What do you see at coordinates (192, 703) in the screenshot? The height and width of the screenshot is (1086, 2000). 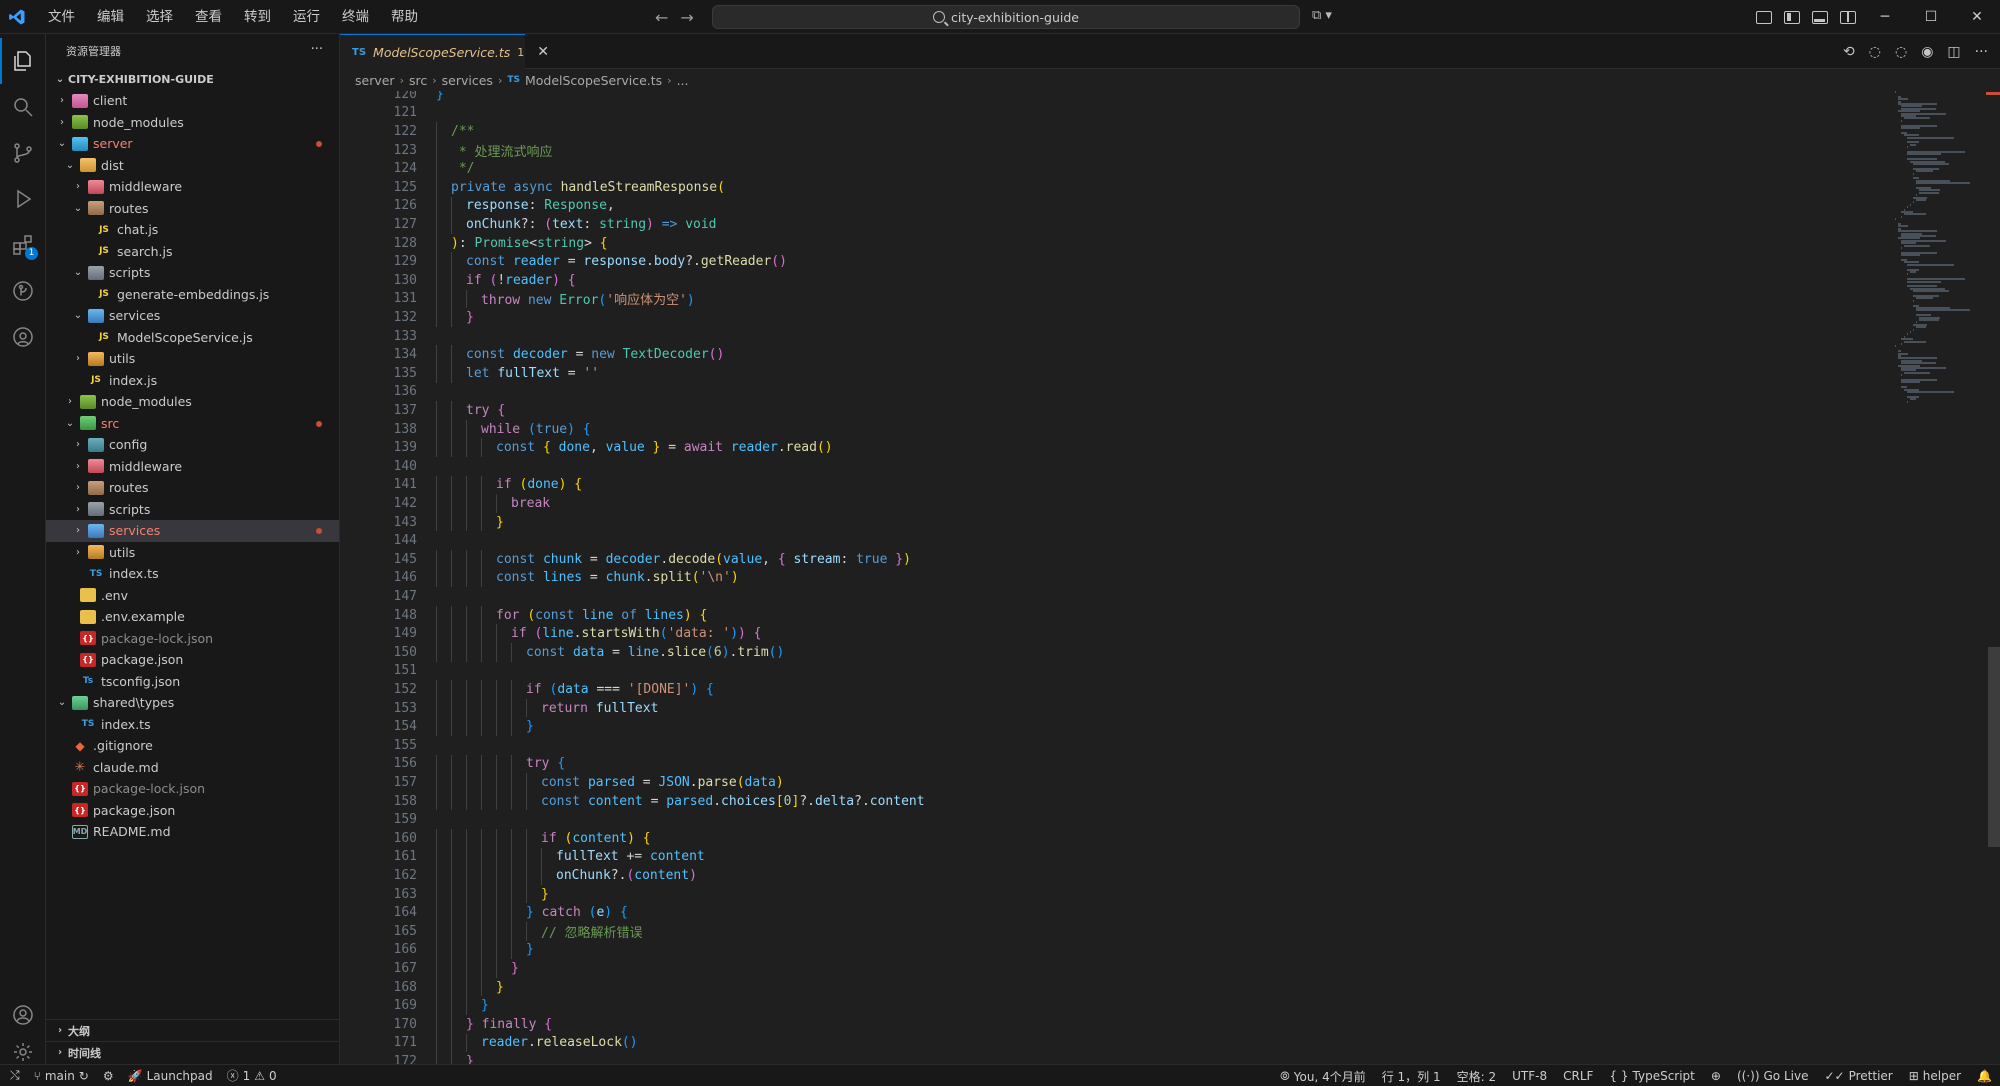 I see `tree-folder: ⌄ shared\types` at bounding box center [192, 703].